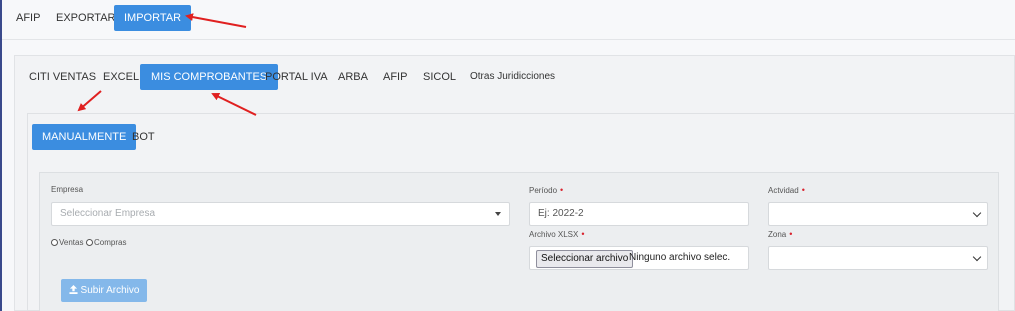 This screenshot has width=1015, height=311. What do you see at coordinates (167, 64) in the screenshot?
I see `annotation-arrows` at bounding box center [167, 64].